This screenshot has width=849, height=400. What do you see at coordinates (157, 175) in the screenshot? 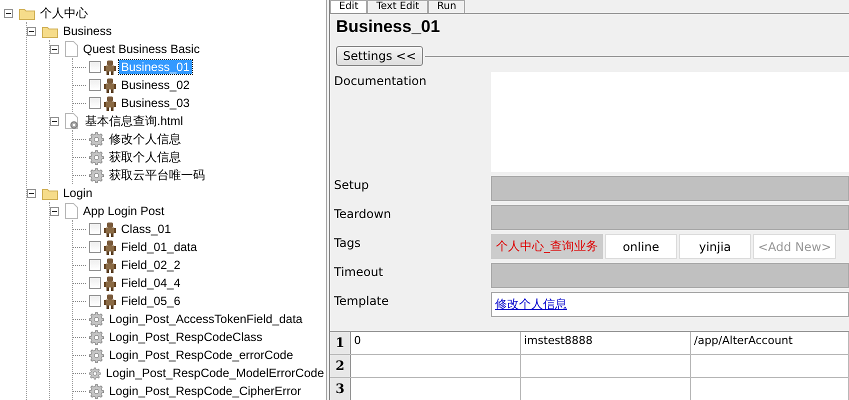
I see `tree-item: 获取云平台唯一码` at bounding box center [157, 175].